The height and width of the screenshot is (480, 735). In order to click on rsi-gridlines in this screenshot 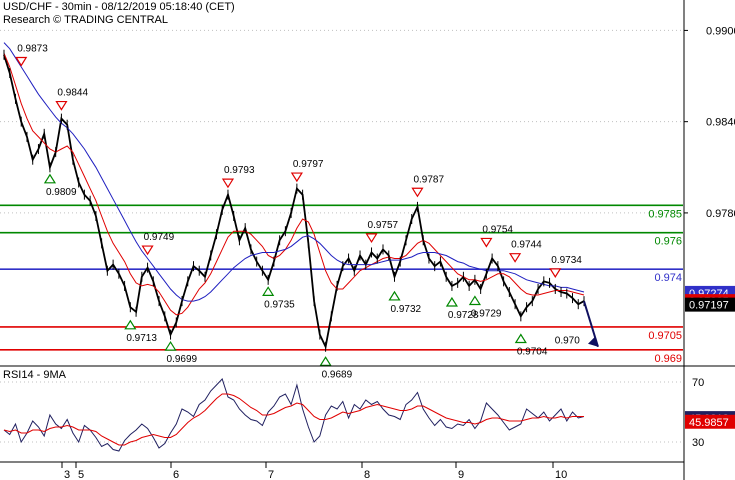, I will do `click(341, 412)`.